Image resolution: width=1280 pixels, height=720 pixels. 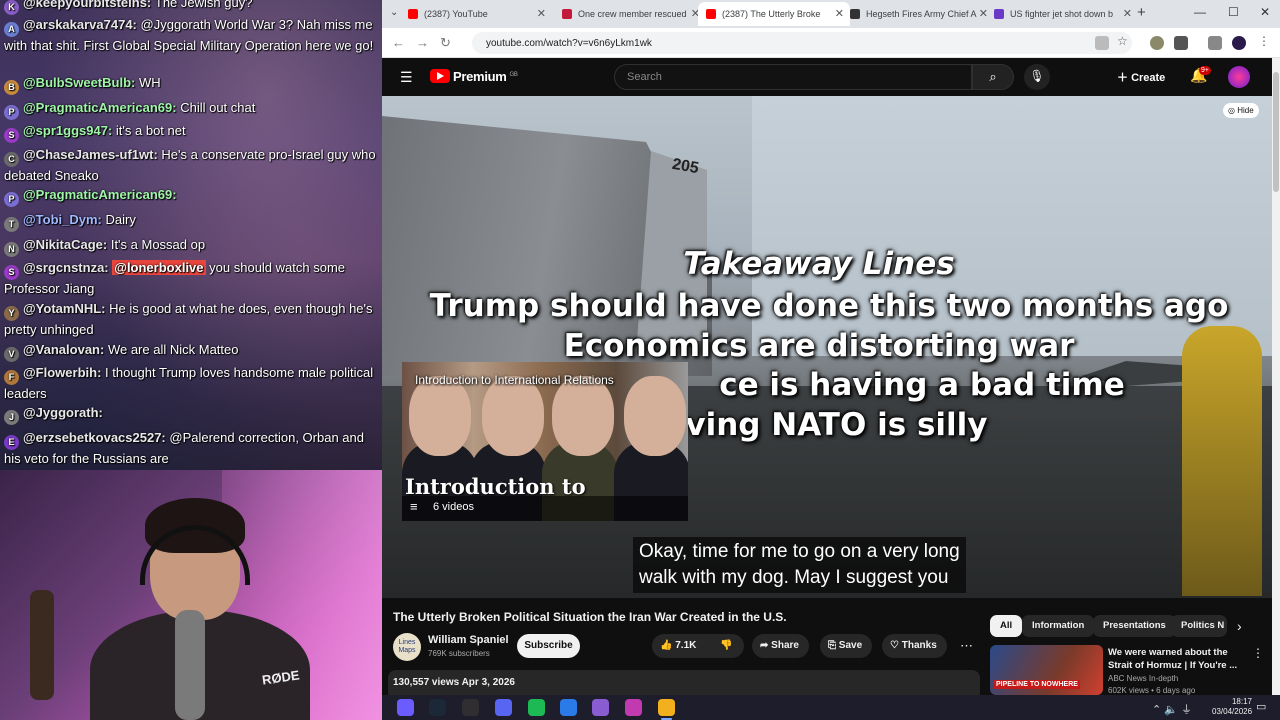 I want to click on chat-avatar: V, so click(x=11, y=354).